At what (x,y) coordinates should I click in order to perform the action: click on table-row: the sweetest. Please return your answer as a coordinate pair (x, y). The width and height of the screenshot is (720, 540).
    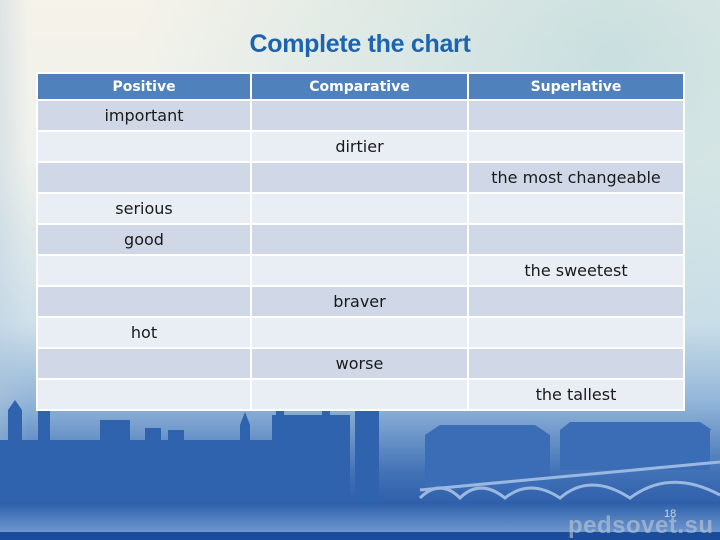
    Looking at the image, I should click on (360, 270).